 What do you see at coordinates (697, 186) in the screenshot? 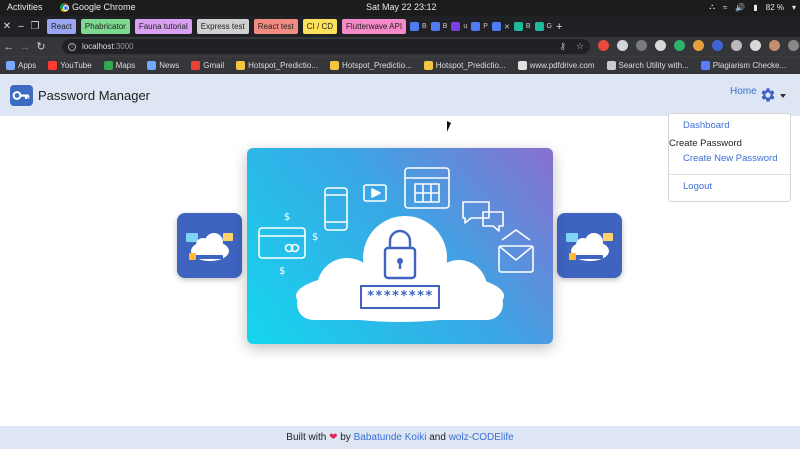
I see `menu-item-logout: Logout` at bounding box center [697, 186].